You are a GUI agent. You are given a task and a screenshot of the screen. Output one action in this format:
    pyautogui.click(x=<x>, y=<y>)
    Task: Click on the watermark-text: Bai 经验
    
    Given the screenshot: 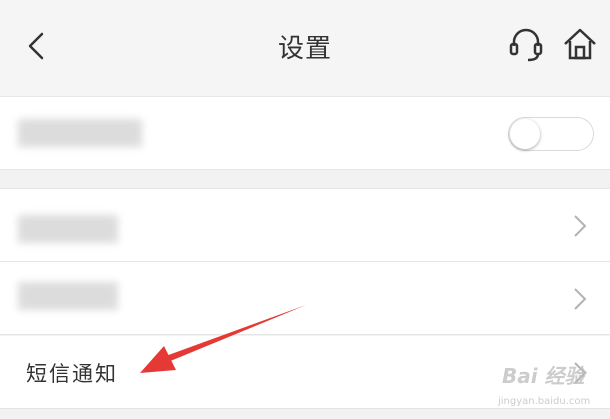 What is the action you would take?
    pyautogui.click(x=543, y=376)
    